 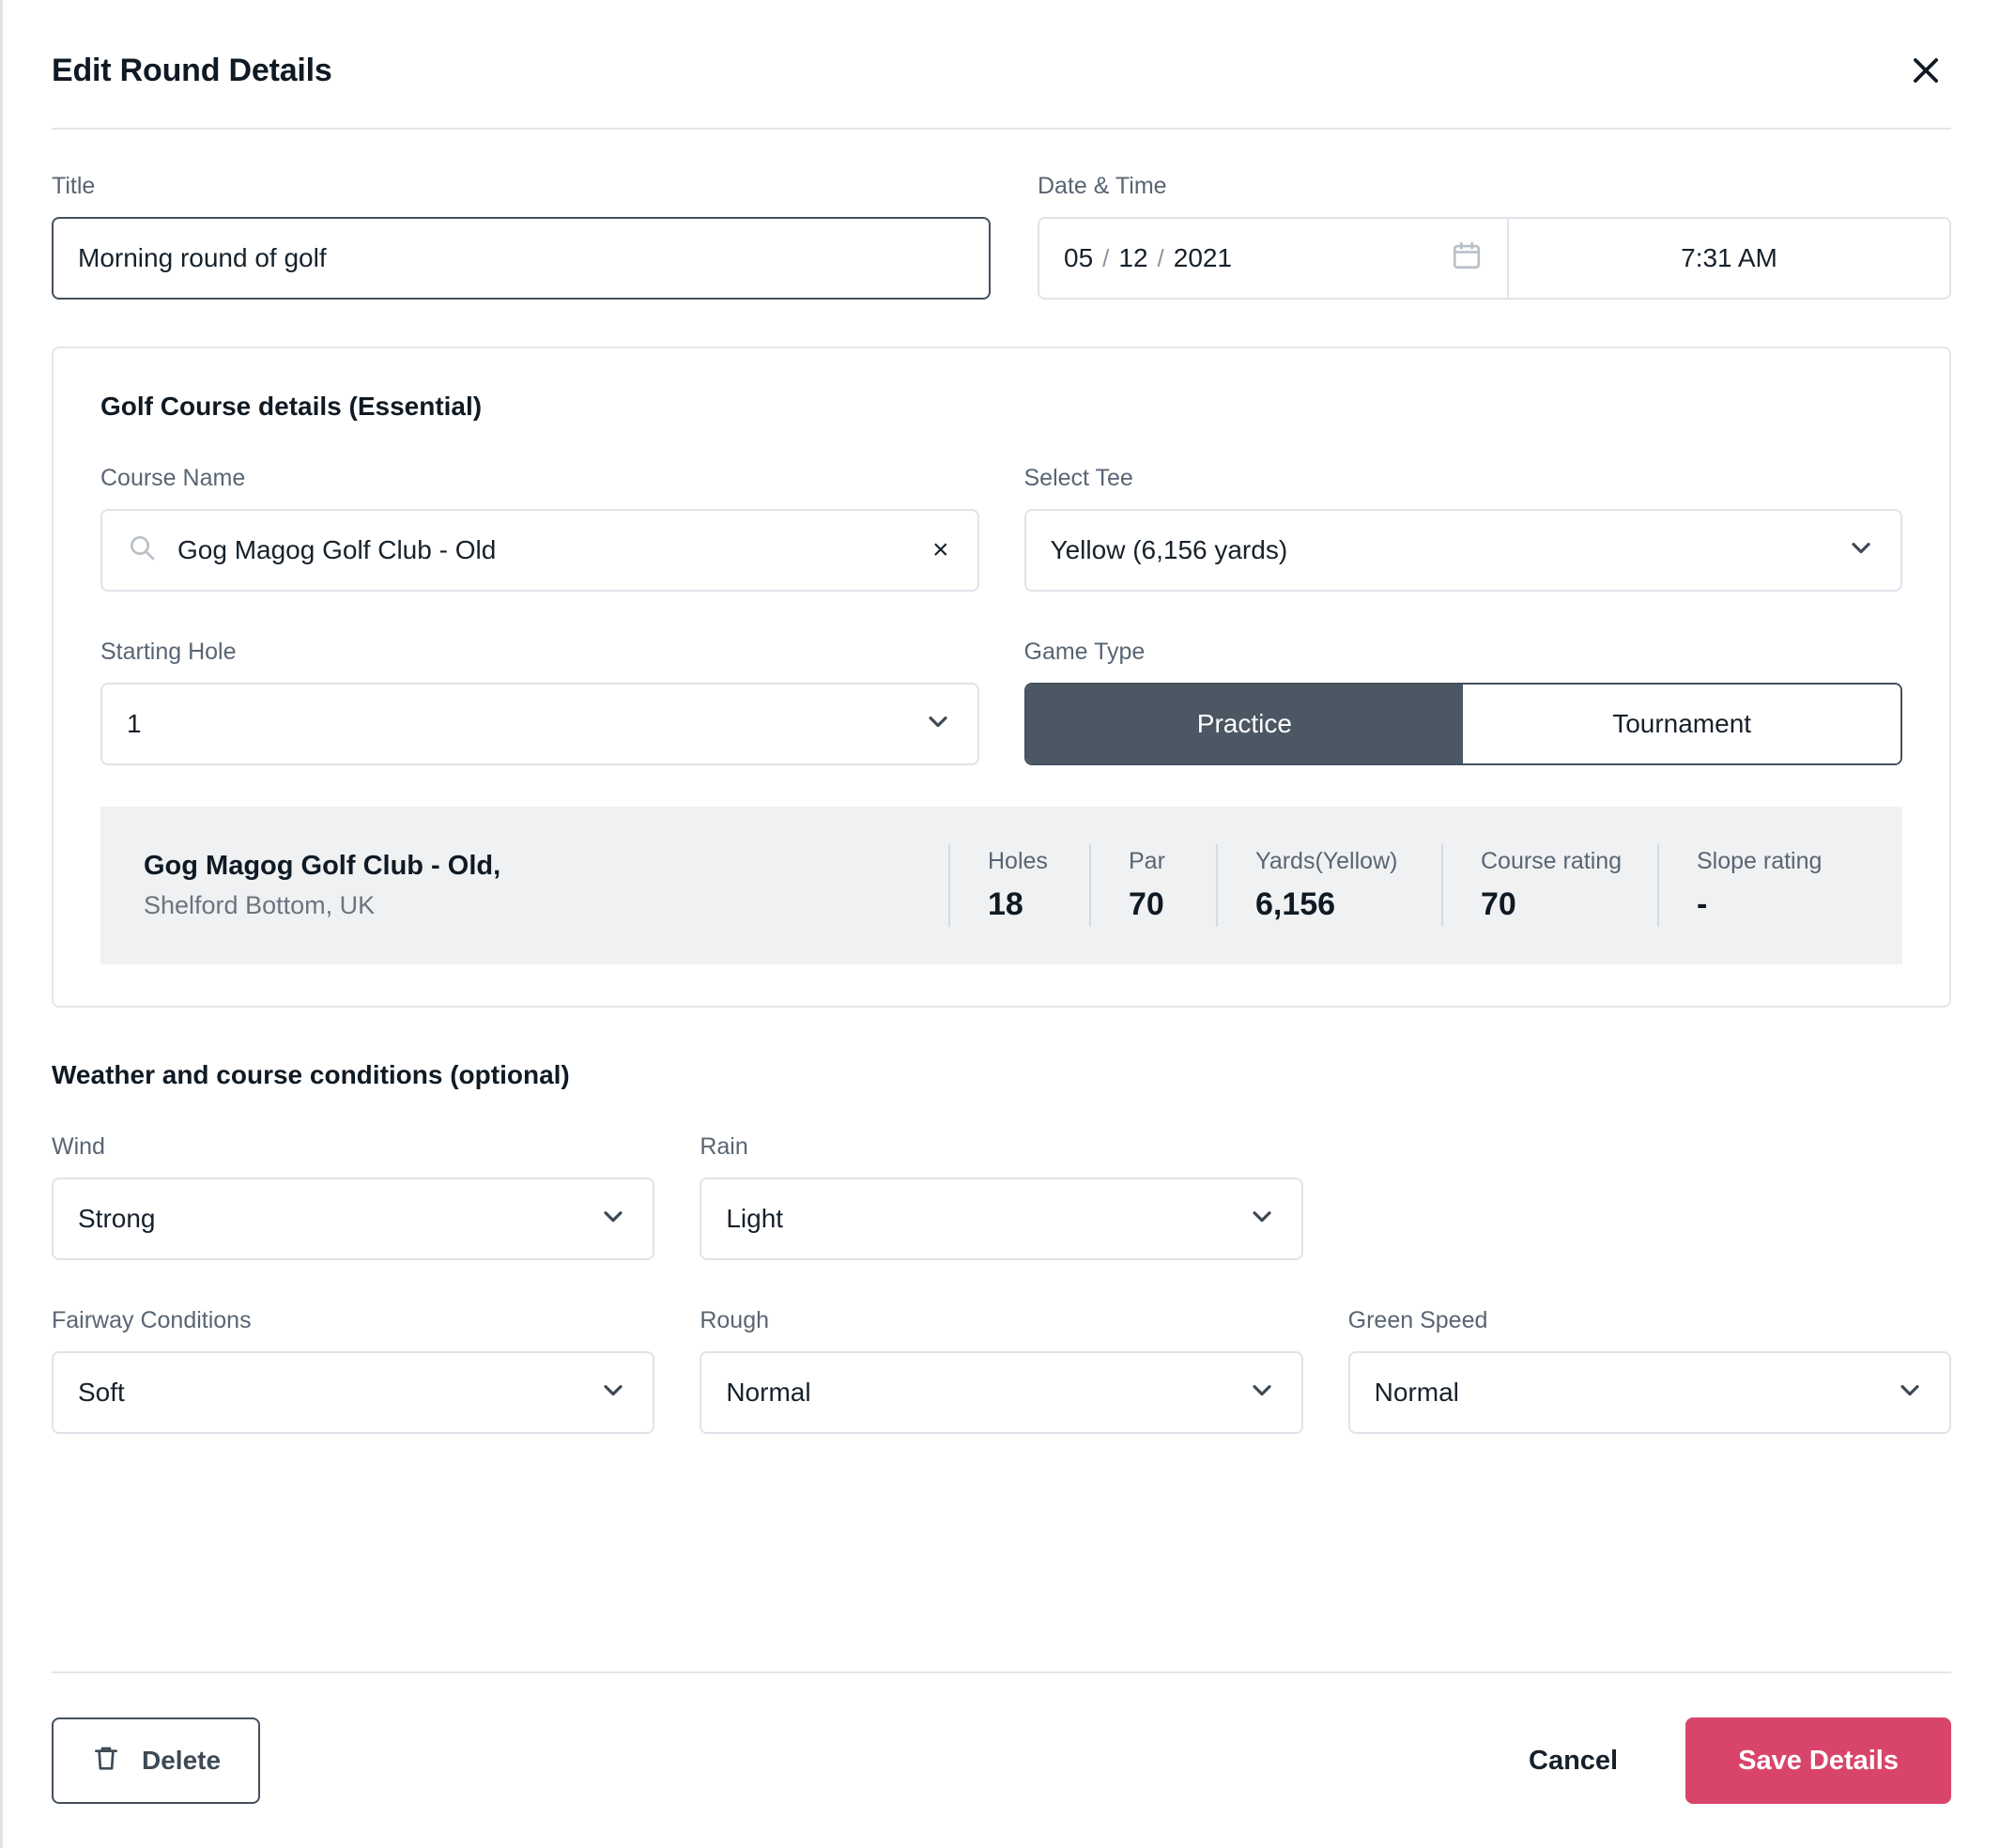 What do you see at coordinates (117, 1218) in the screenshot?
I see `wind-value: Strong` at bounding box center [117, 1218].